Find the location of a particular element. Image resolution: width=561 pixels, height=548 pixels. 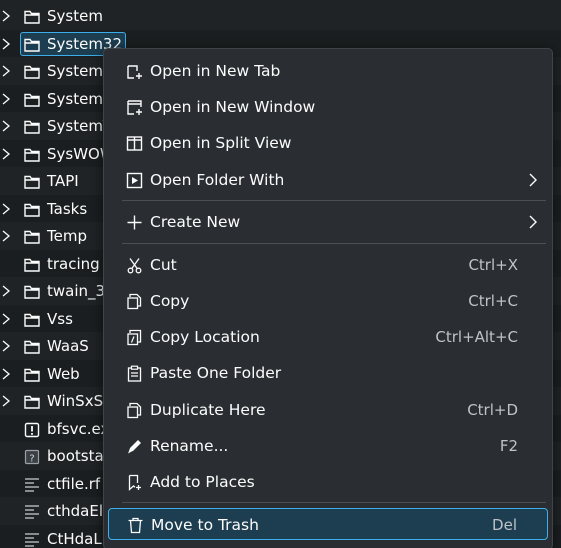

new-window-icon is located at coordinates (134, 107).